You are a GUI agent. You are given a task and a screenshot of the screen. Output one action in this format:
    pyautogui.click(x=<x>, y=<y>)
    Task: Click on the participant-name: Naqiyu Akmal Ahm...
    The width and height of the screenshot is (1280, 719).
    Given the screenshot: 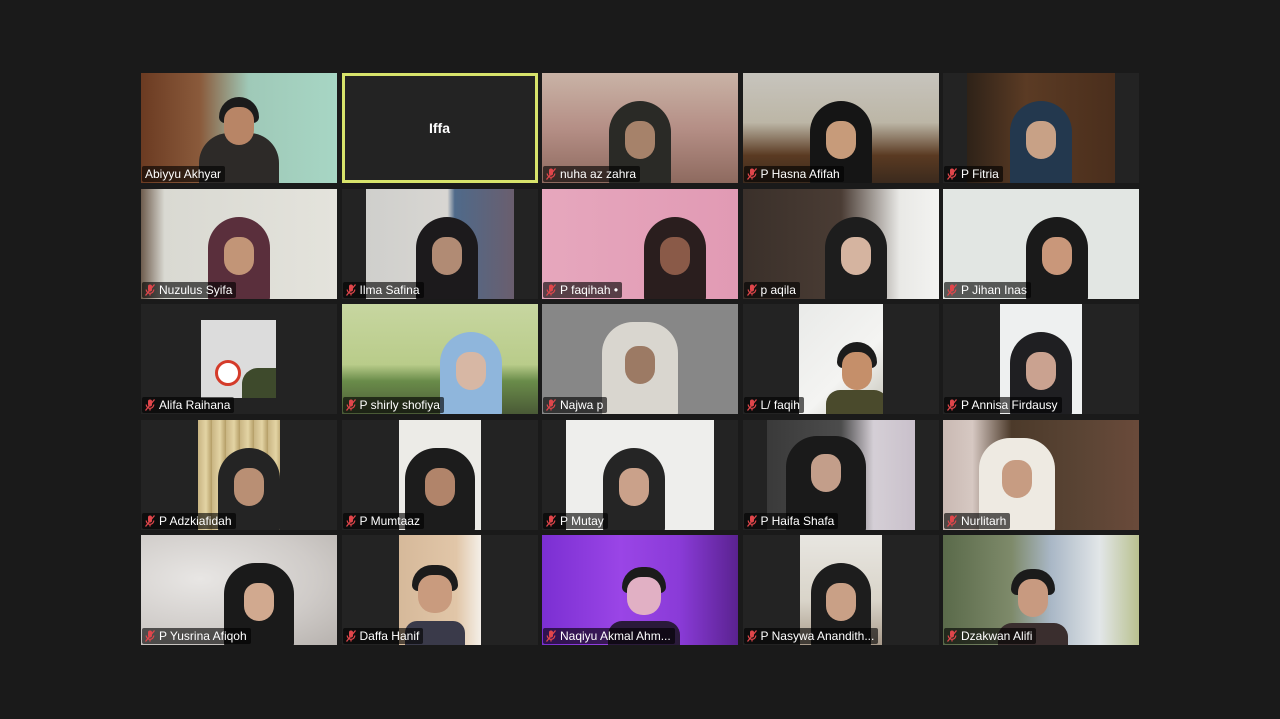 What is the action you would take?
    pyautogui.click(x=615, y=636)
    